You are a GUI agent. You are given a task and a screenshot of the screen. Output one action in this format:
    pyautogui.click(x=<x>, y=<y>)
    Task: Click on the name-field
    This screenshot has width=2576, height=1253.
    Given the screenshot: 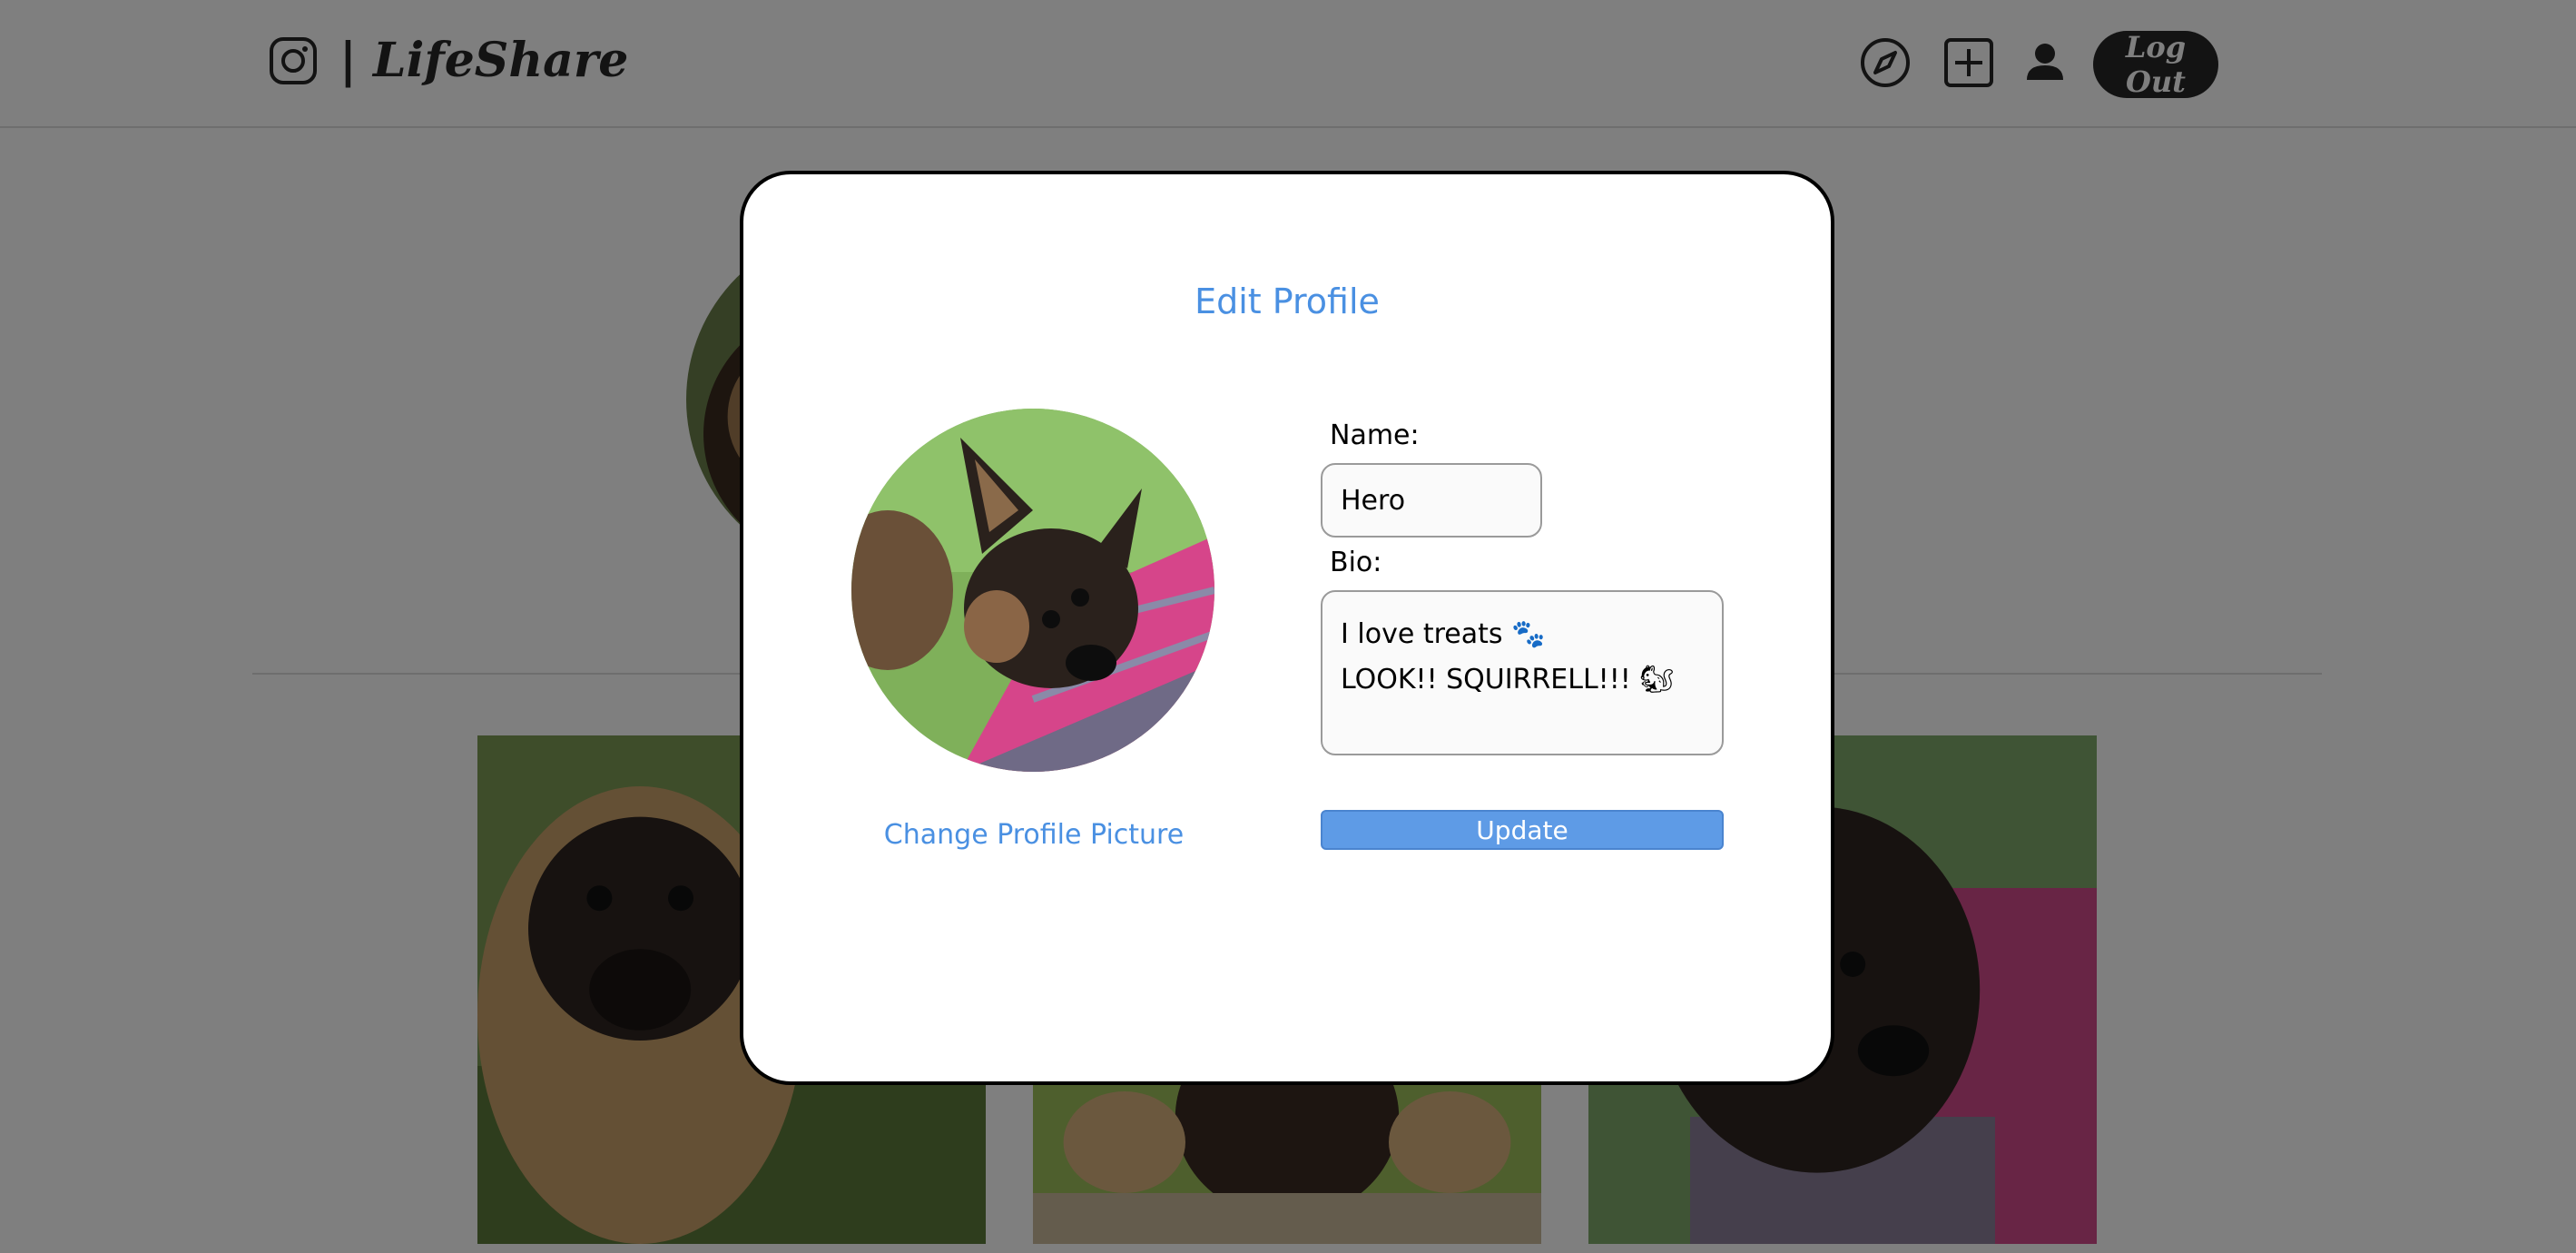 What is the action you would take?
    pyautogui.click(x=1431, y=500)
    